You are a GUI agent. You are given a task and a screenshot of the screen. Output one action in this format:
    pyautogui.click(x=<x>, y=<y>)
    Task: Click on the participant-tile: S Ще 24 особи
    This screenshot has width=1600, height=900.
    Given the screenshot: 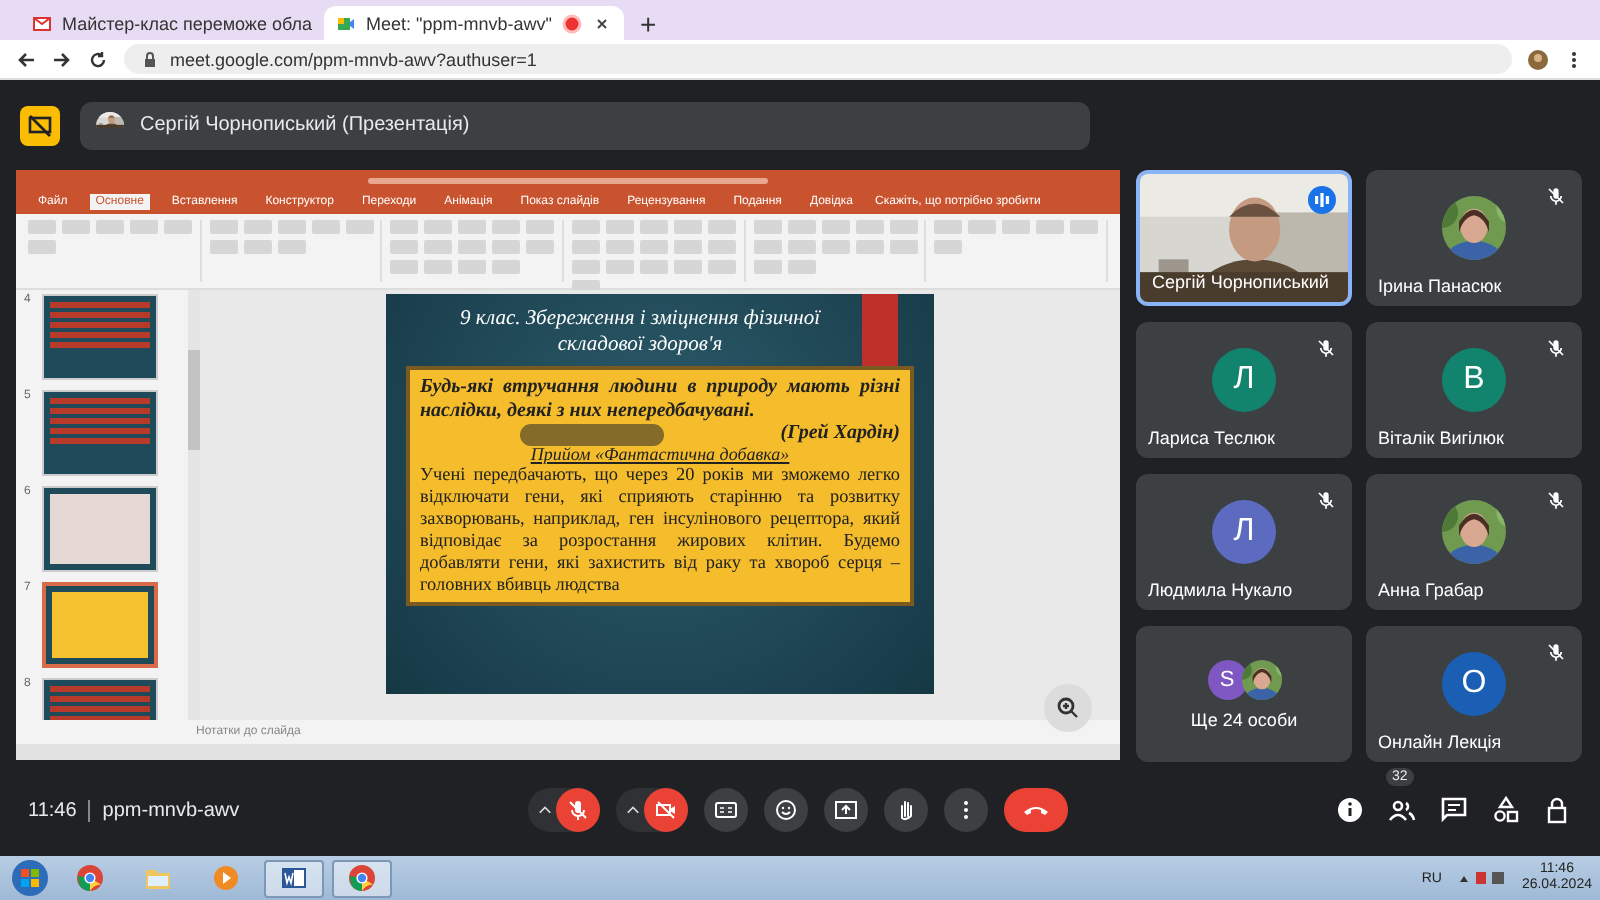 What is the action you would take?
    pyautogui.click(x=1244, y=694)
    